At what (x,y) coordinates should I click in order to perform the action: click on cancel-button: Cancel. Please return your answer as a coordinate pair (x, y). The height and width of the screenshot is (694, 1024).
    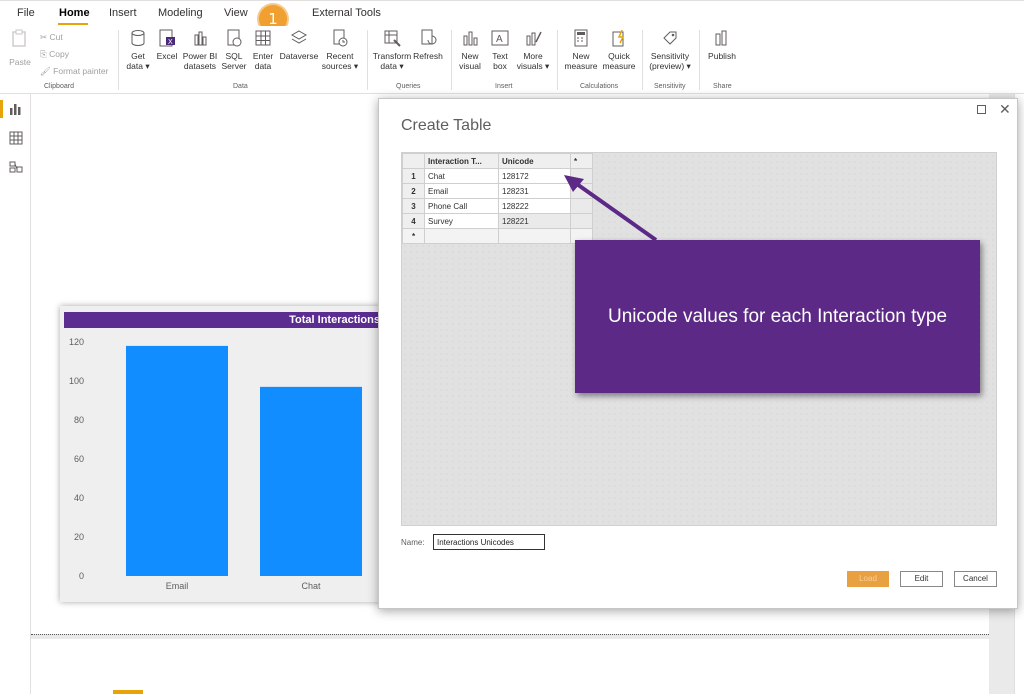
    Looking at the image, I should click on (975, 579).